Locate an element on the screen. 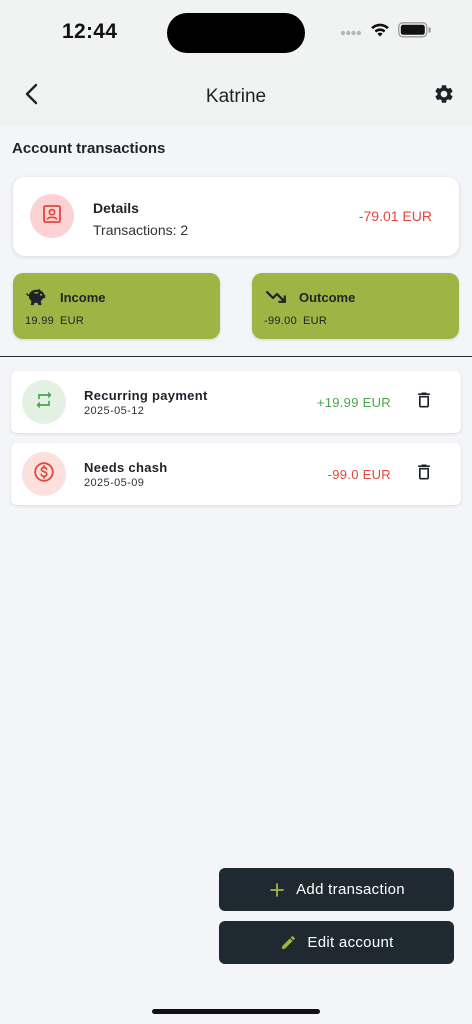 The height and width of the screenshot is (1024, 472). wifi-icon is located at coordinates (380, 32).